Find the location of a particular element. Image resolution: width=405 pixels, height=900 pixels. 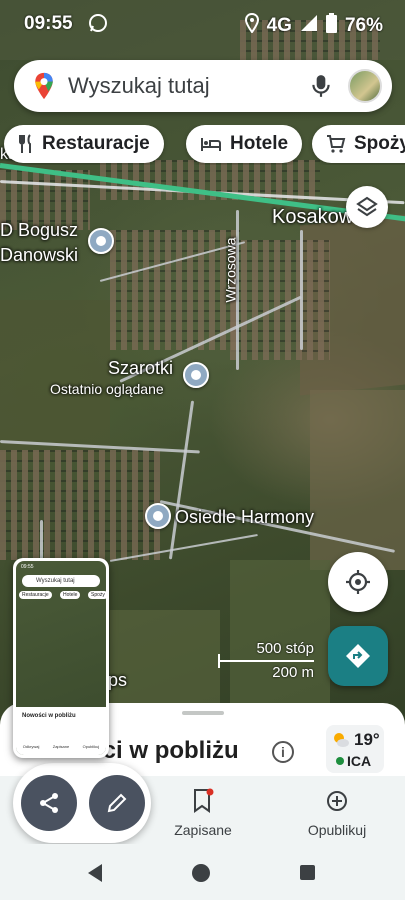

thumb-nav-item: Opublikuj is located at coordinates (91, 746).